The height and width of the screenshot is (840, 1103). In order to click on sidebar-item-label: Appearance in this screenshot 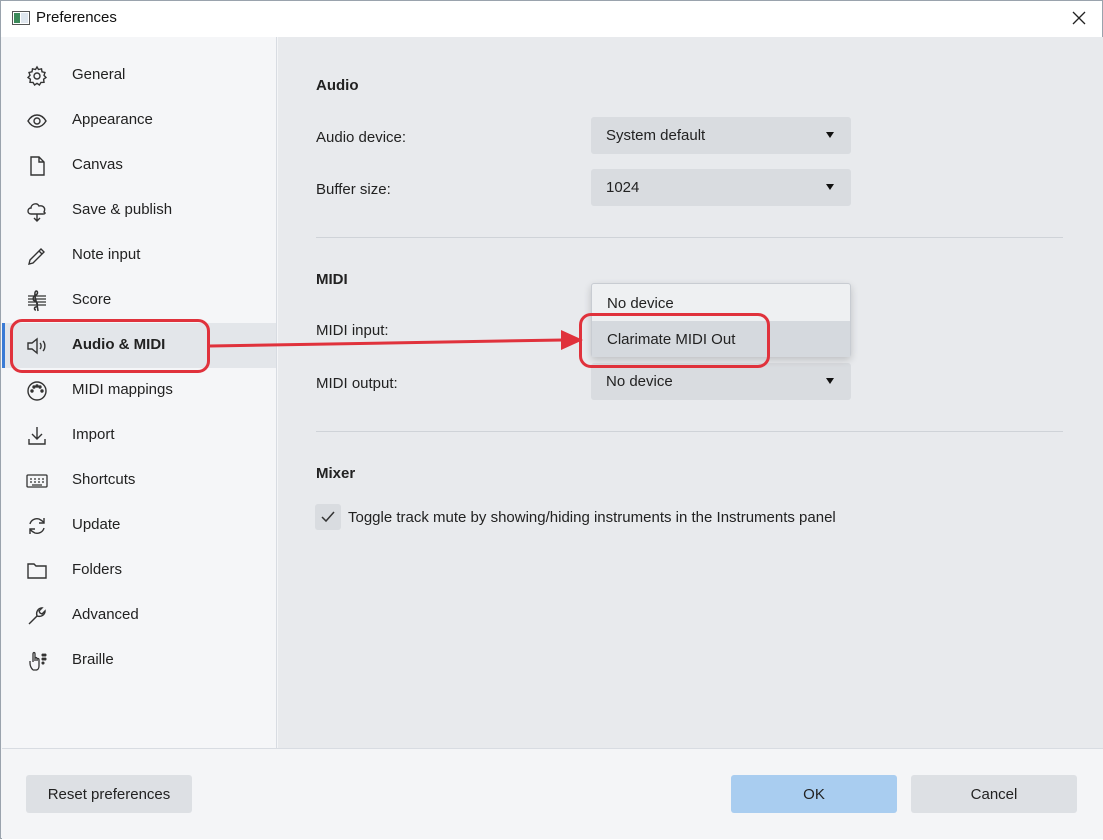, I will do `click(112, 119)`.